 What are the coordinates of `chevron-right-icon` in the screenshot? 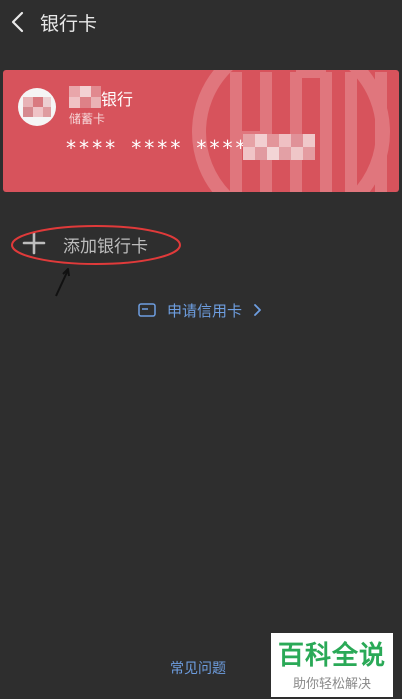 It's located at (257, 310).